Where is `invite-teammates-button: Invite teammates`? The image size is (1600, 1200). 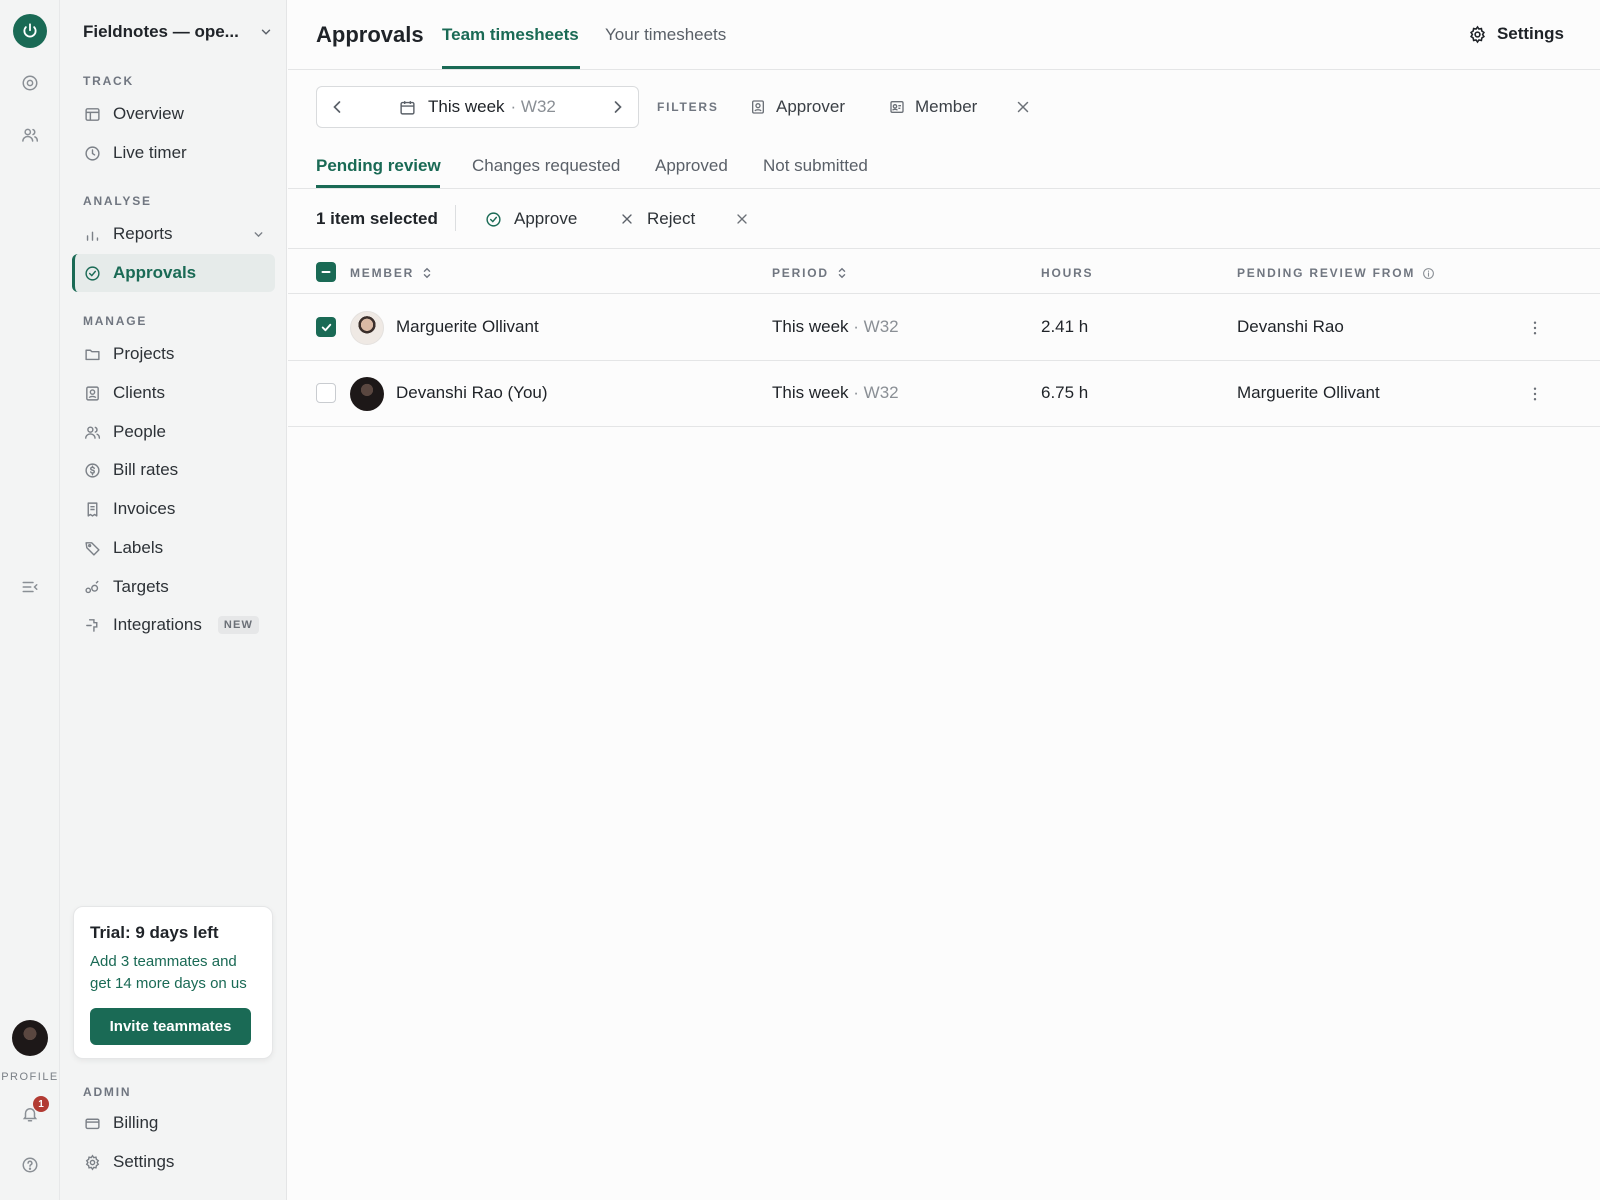 invite-teammates-button: Invite teammates is located at coordinates (170, 1026).